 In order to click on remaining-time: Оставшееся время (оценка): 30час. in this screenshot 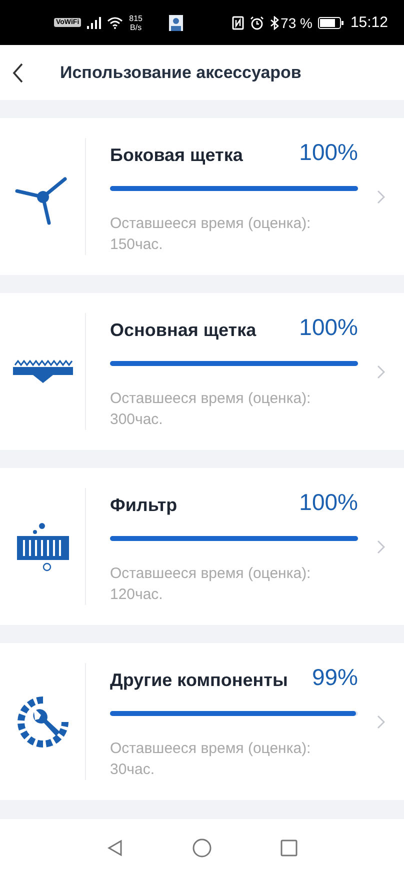, I will do `click(211, 759)`.